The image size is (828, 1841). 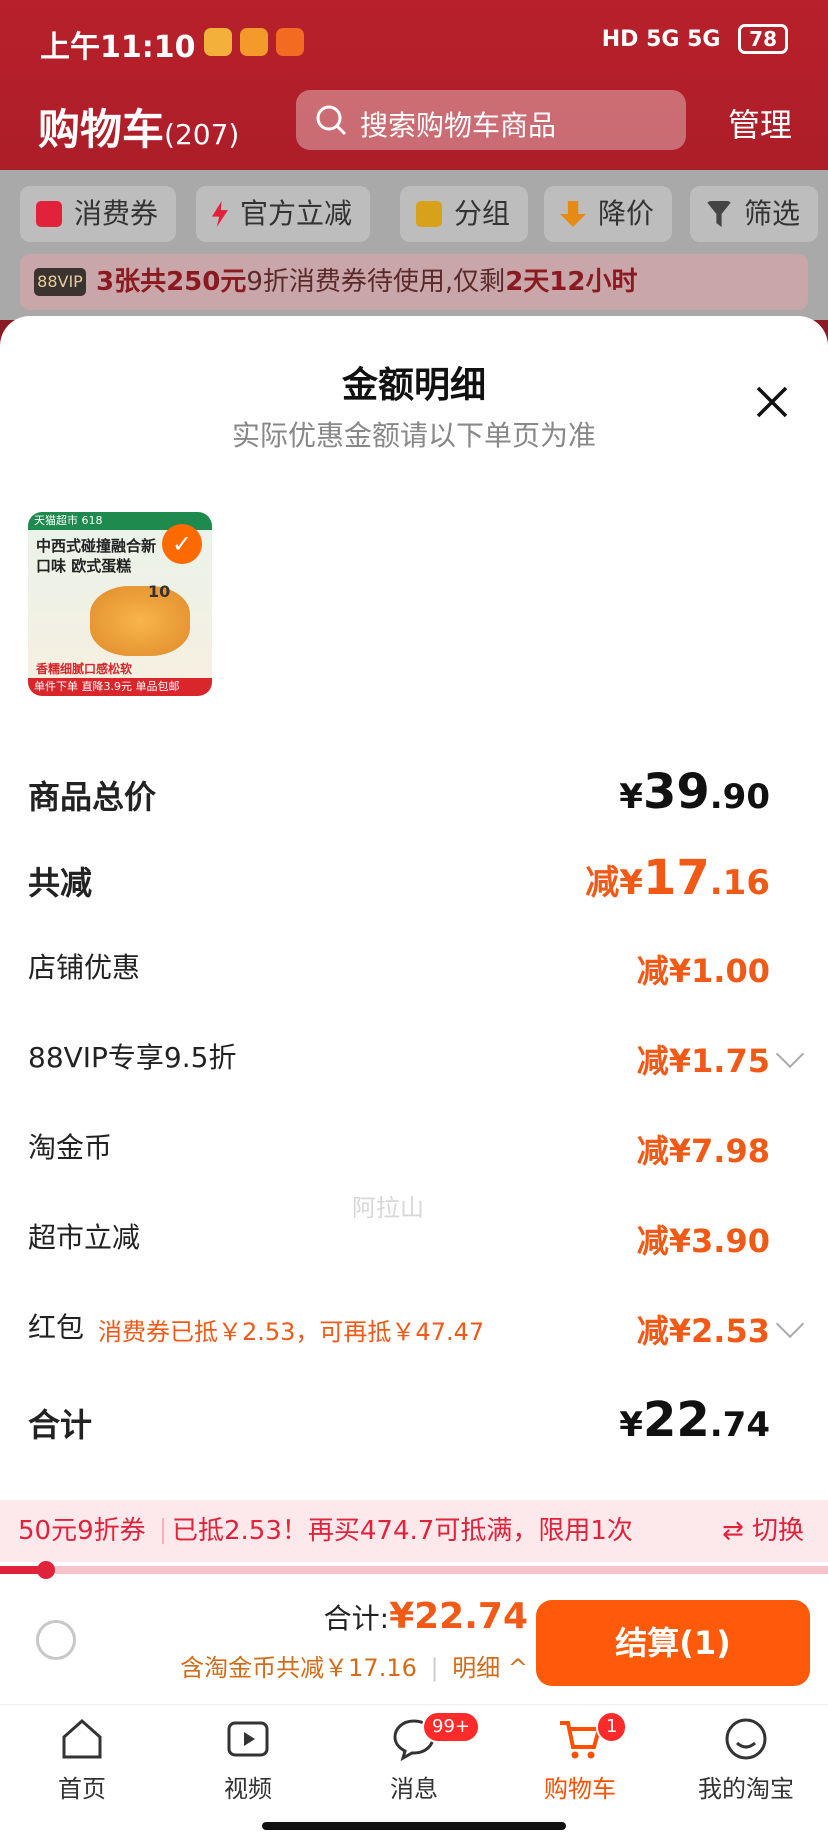 I want to click on row-coins: 淘金币 减¥7.98, so click(x=414, y=1151).